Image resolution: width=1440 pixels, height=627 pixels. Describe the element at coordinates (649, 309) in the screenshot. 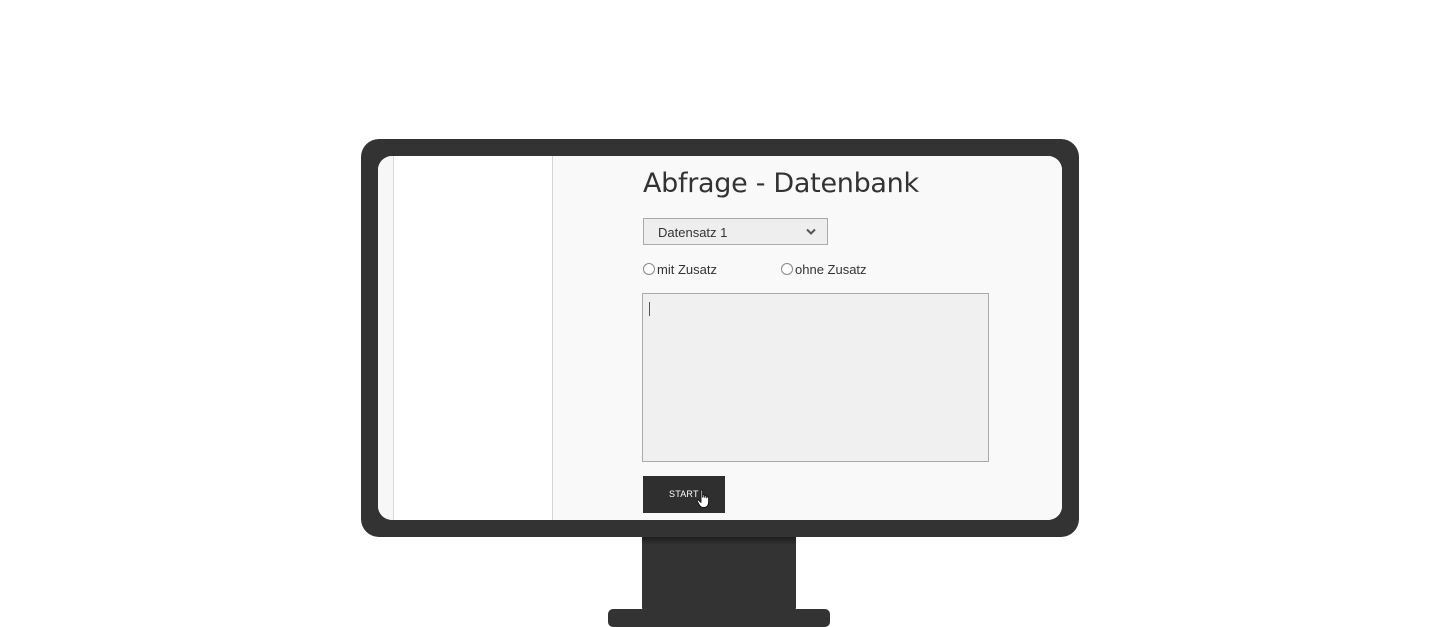

I see `text-caret` at that location.